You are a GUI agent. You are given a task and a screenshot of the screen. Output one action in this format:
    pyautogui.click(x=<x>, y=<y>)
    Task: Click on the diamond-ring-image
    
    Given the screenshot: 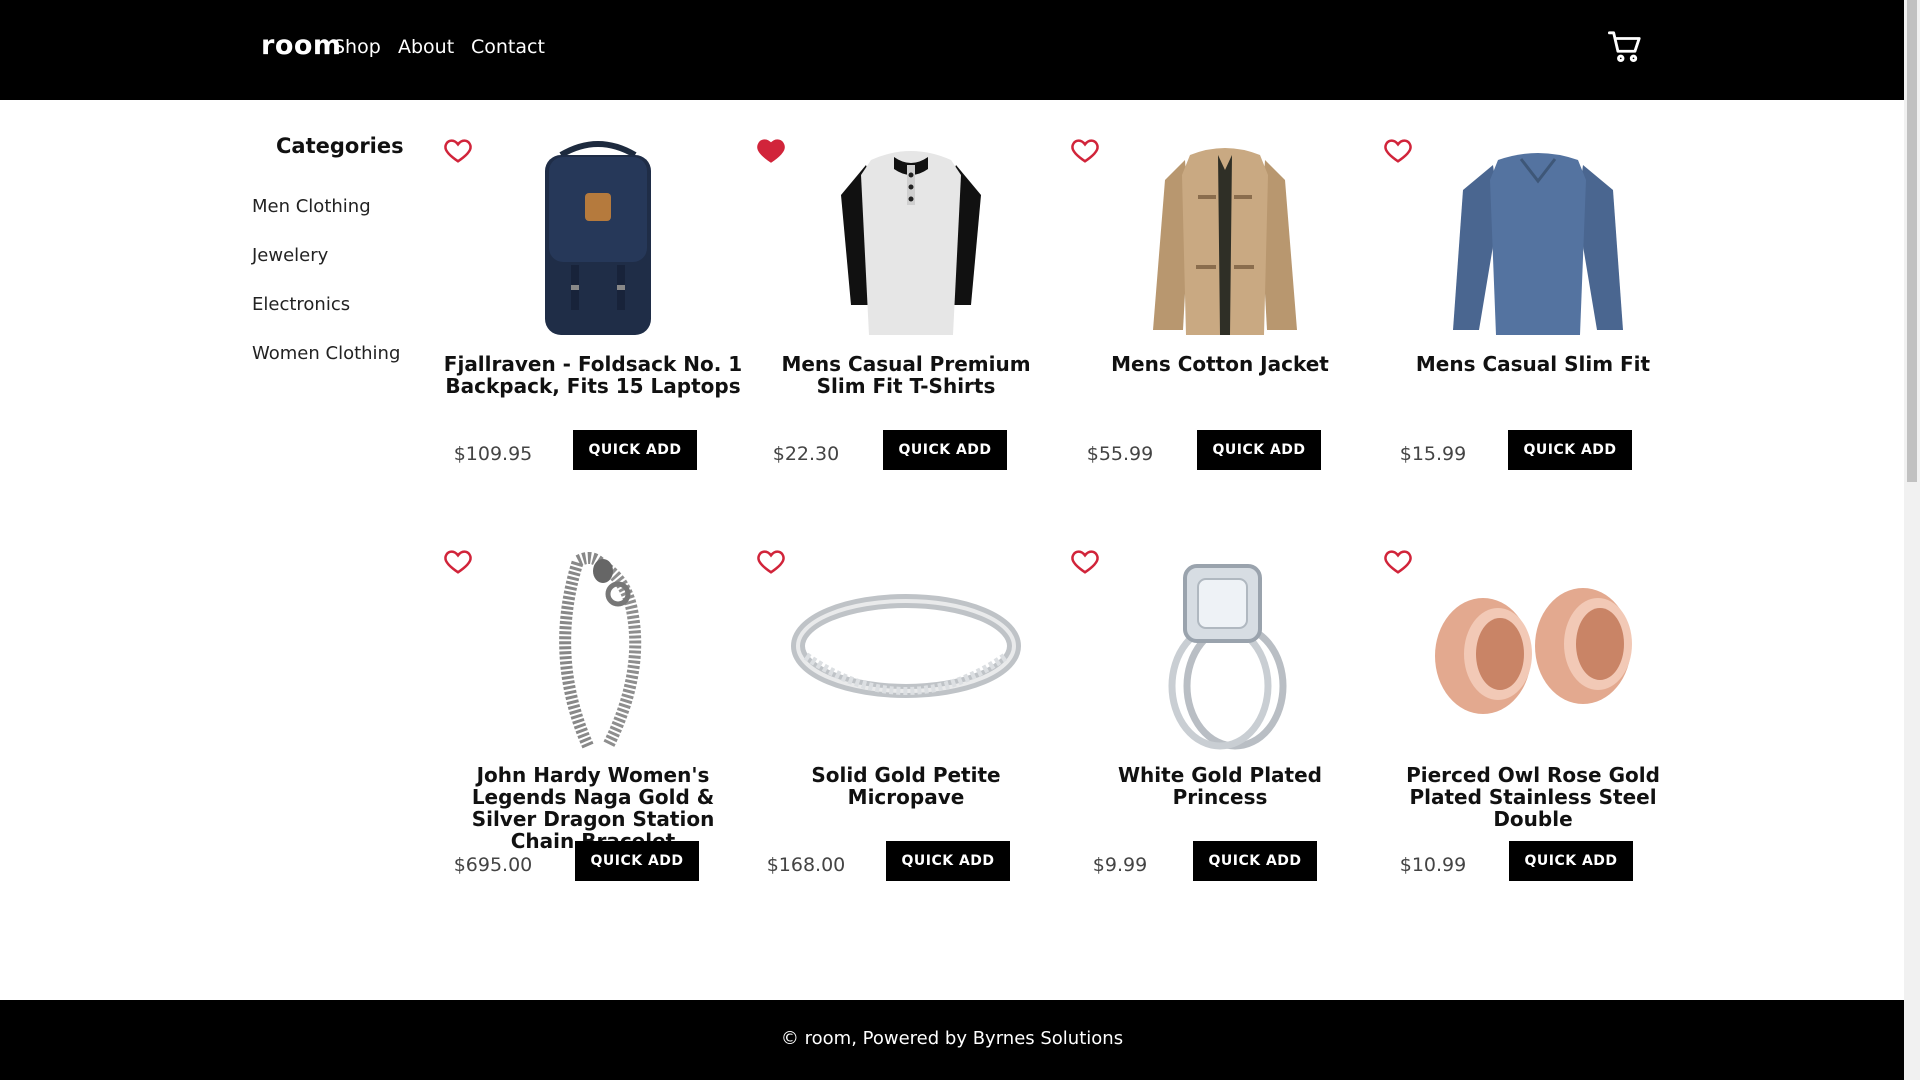 What is the action you would take?
    pyautogui.click(x=1225, y=648)
    